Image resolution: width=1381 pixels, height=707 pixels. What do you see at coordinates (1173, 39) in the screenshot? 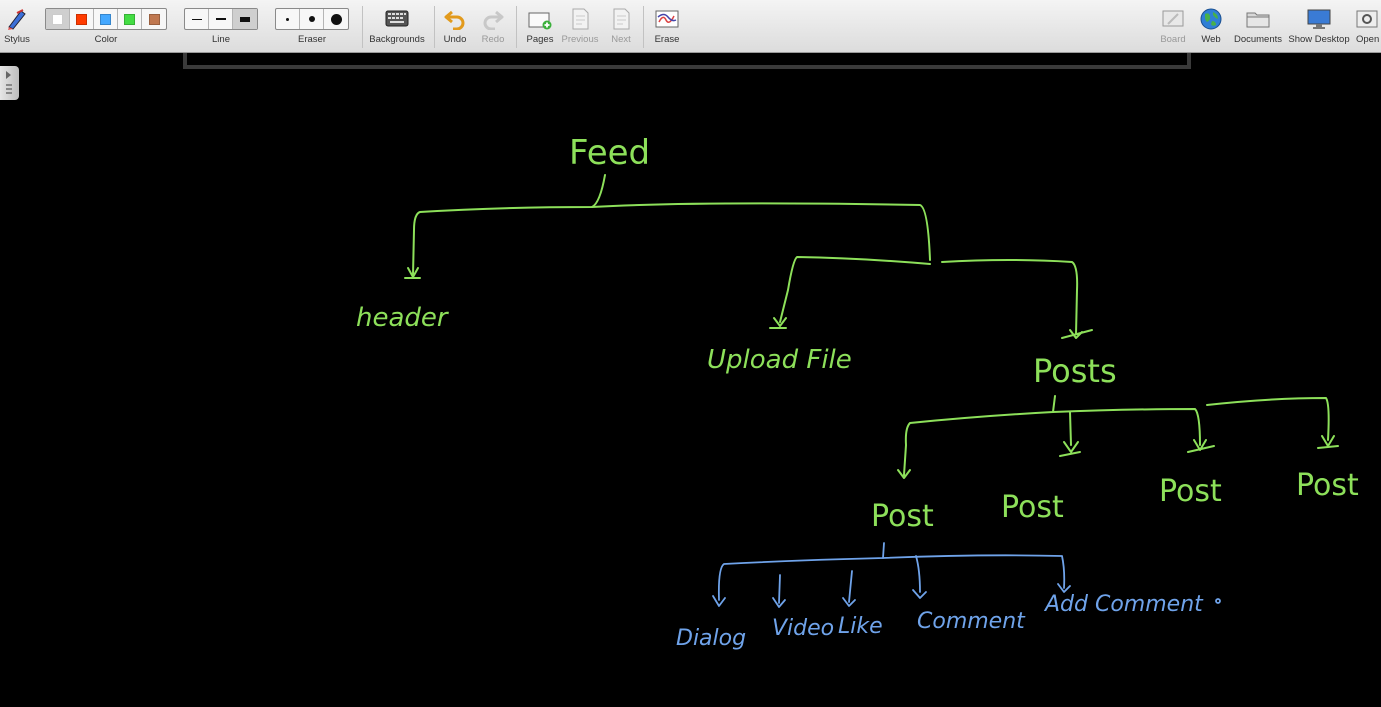
I see `board-label: Board` at bounding box center [1173, 39].